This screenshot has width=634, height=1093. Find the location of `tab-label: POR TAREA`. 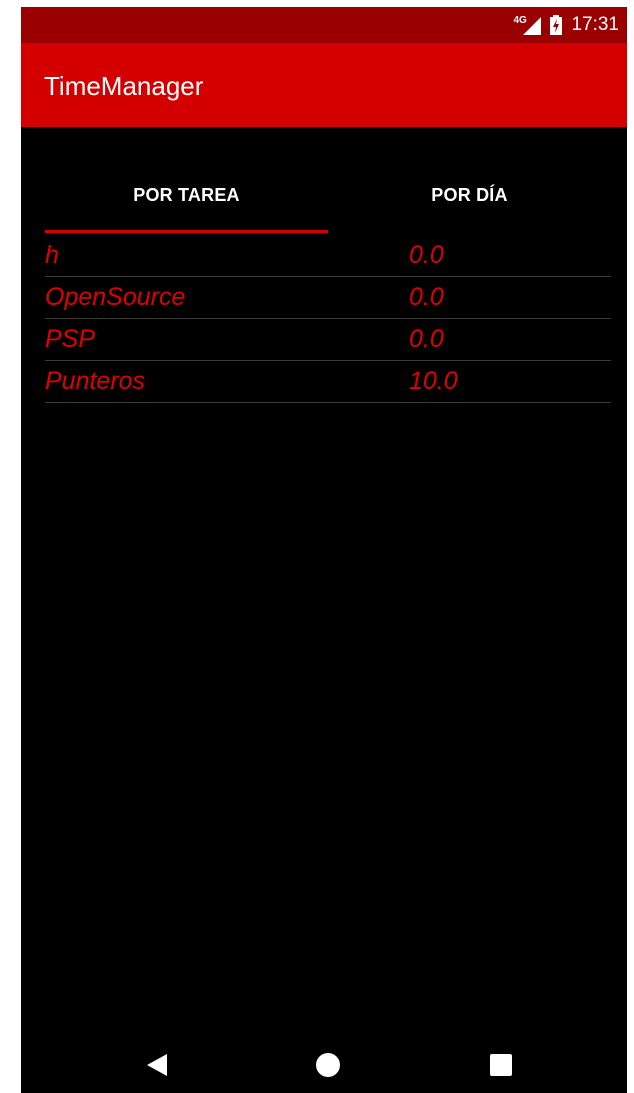

tab-label: POR TAREA is located at coordinates (186, 195).